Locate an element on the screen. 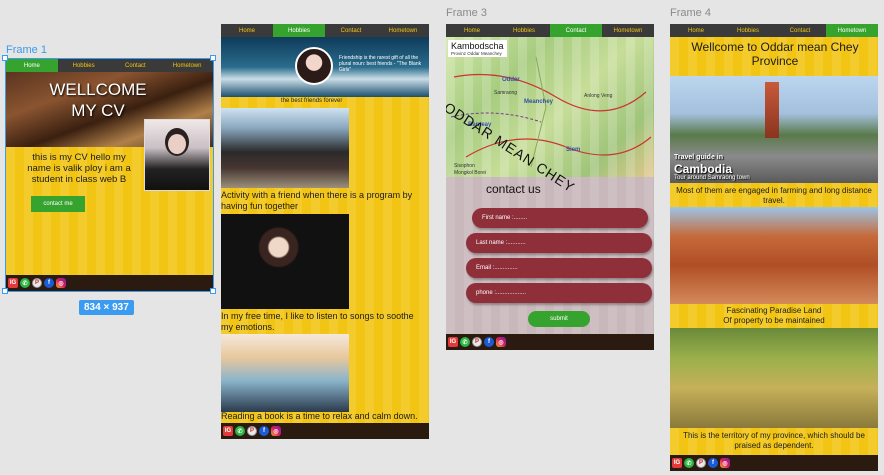 The height and width of the screenshot is (475, 884). resize-handle-tl is located at coordinates (5, 58).